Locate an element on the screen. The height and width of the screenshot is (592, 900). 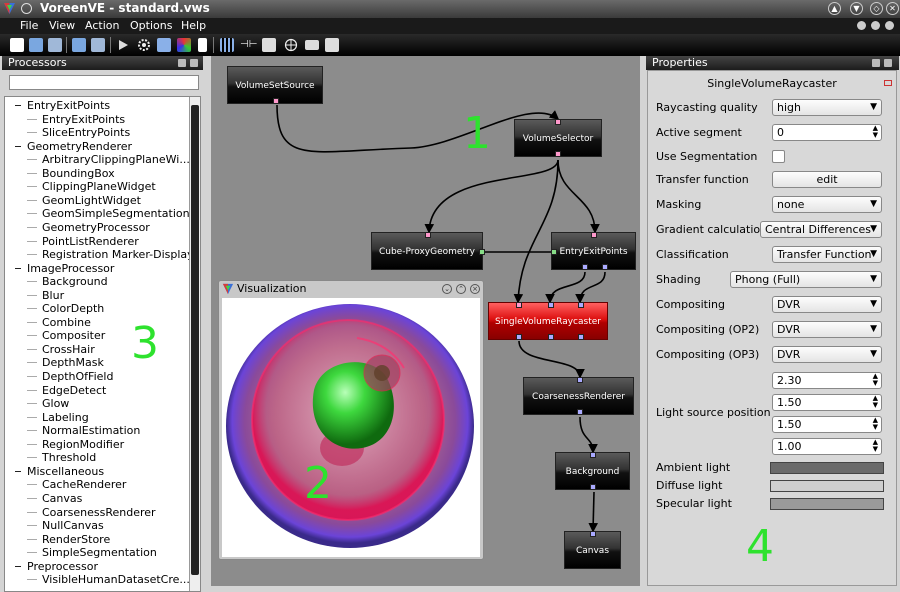
port-exit-out is located at coordinates (605, 267).